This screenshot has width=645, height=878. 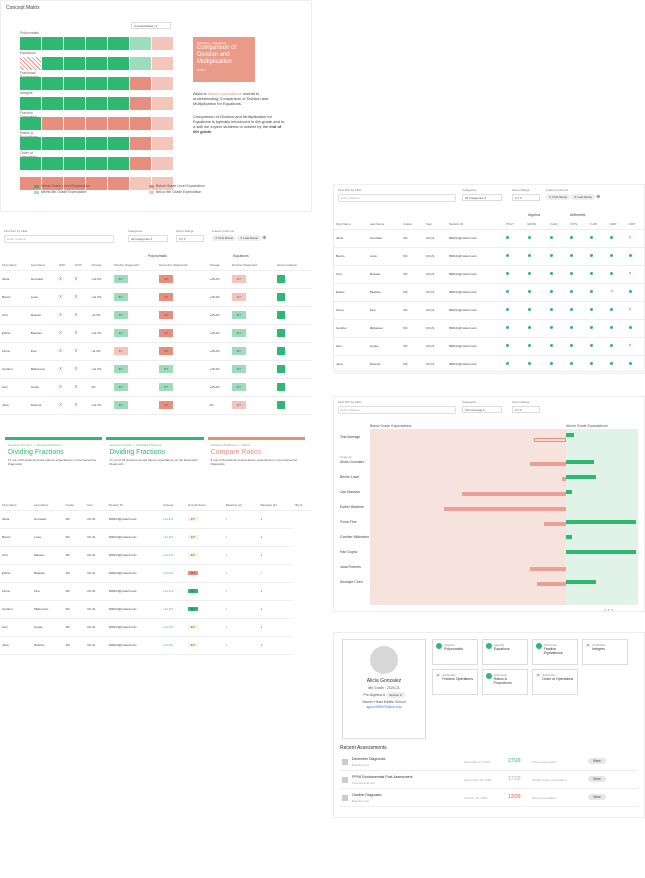 What do you see at coordinates (605, 652) in the screenshot?
I see `concept-tile: ✕ Arithmetic Integers` at bounding box center [605, 652].